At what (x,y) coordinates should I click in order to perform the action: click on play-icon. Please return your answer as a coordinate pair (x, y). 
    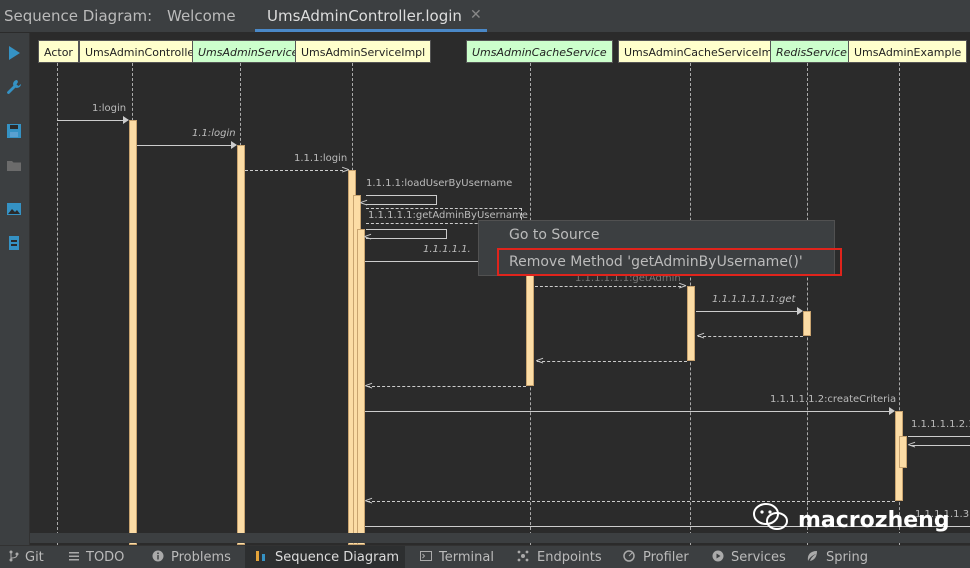
    Looking at the image, I should click on (14, 53).